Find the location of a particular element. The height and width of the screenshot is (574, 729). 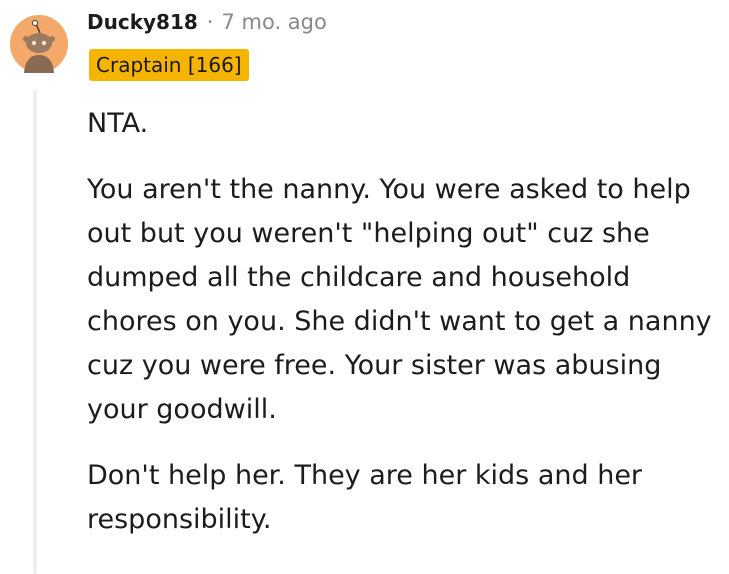

username-link: Ducky818 is located at coordinates (142, 22).